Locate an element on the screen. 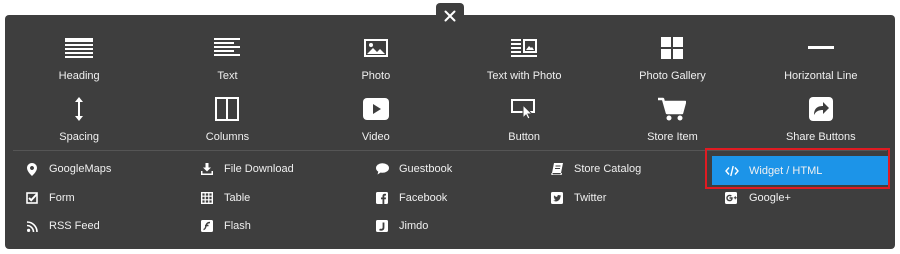 Image resolution: width=900 pixels, height=254 pixels. add-google-plus-button: Google+ is located at coordinates (804, 198).